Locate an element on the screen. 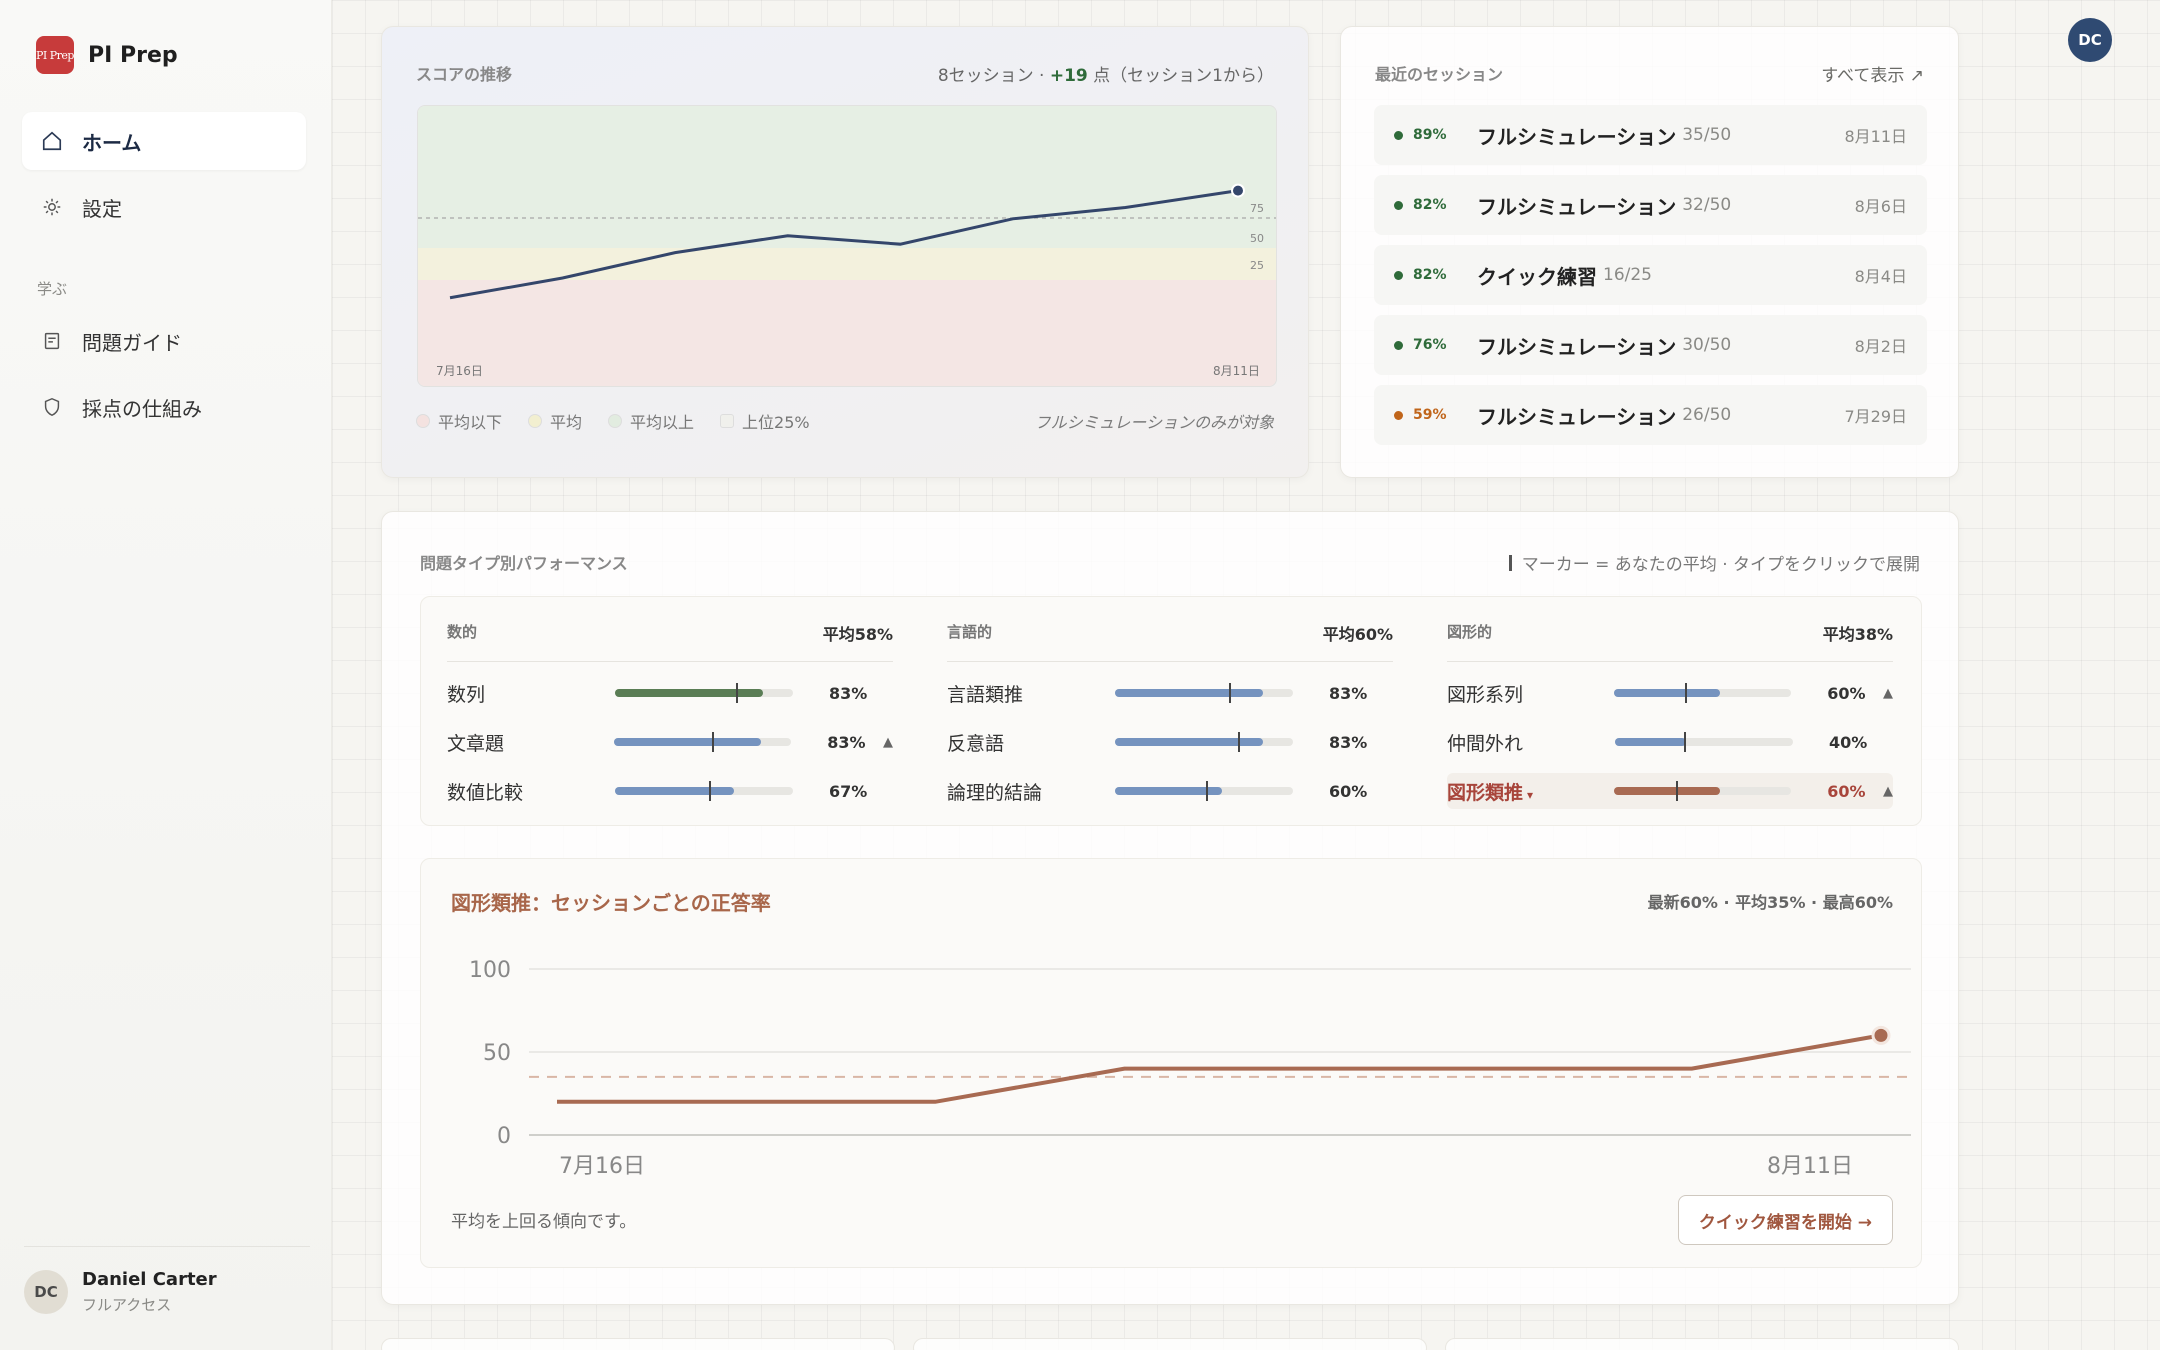 The width and height of the screenshot is (2160, 1350). type-score: 60% is located at coordinates (1846, 791).